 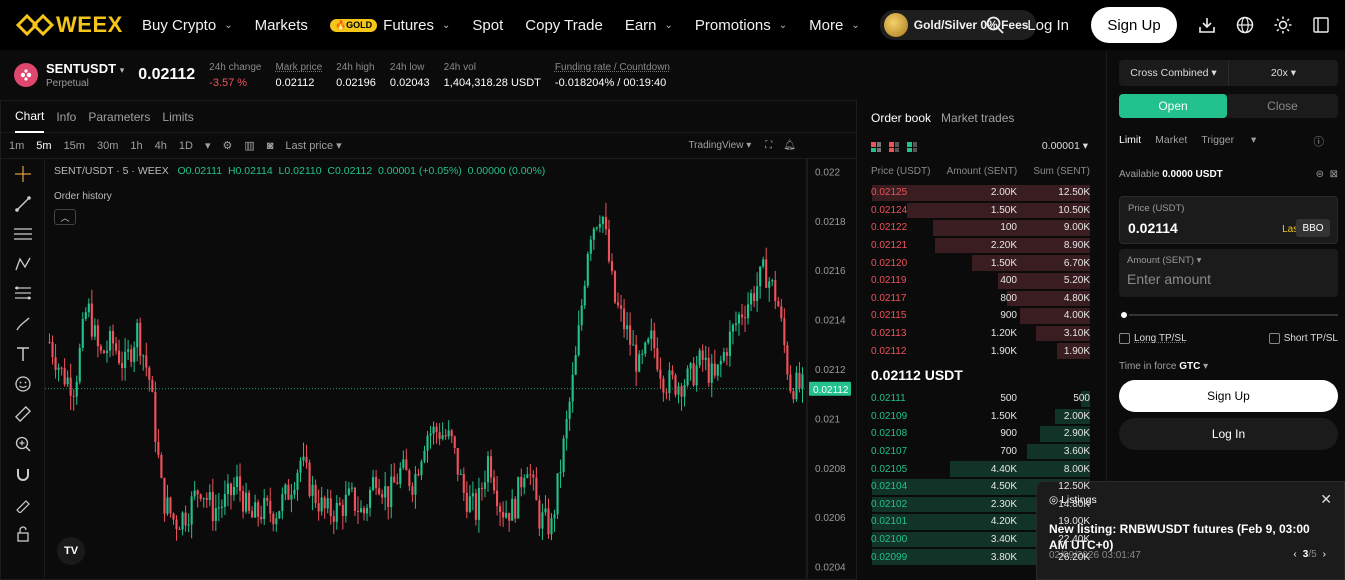 What do you see at coordinates (982, 417) in the screenshot?
I see `bid-row: 0.02109 1.50K 2.00K` at bounding box center [982, 417].